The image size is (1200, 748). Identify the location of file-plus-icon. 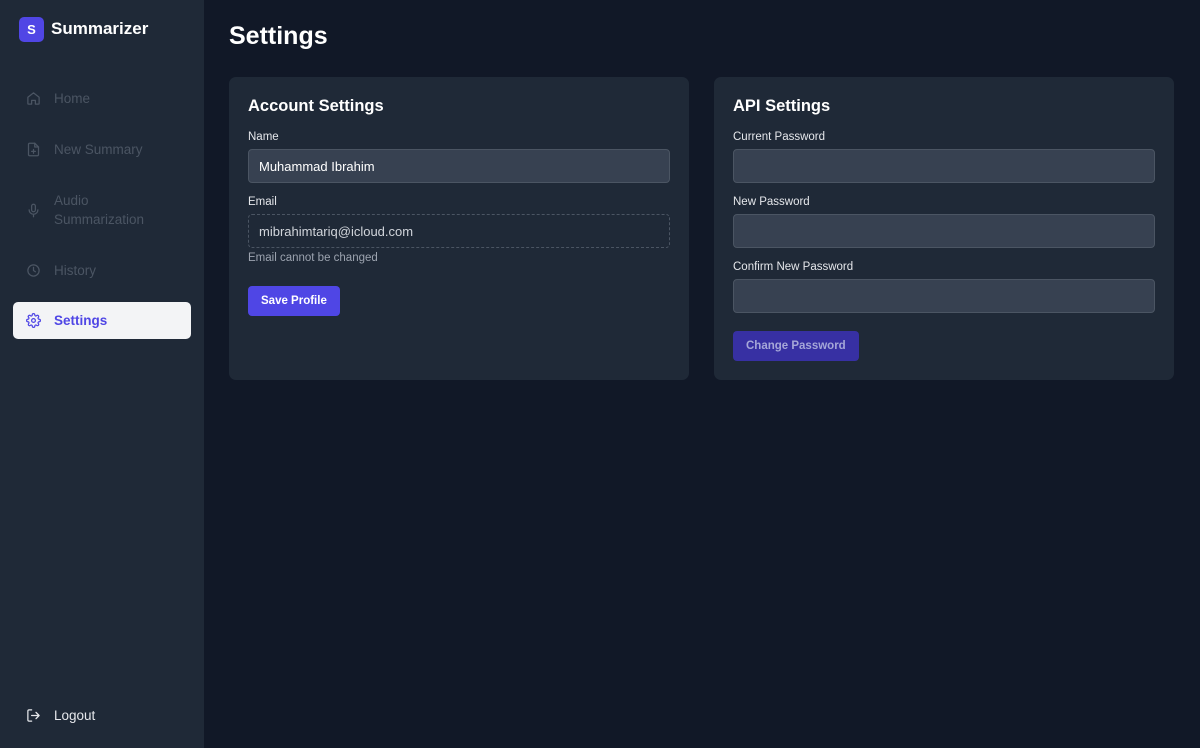
(33, 149).